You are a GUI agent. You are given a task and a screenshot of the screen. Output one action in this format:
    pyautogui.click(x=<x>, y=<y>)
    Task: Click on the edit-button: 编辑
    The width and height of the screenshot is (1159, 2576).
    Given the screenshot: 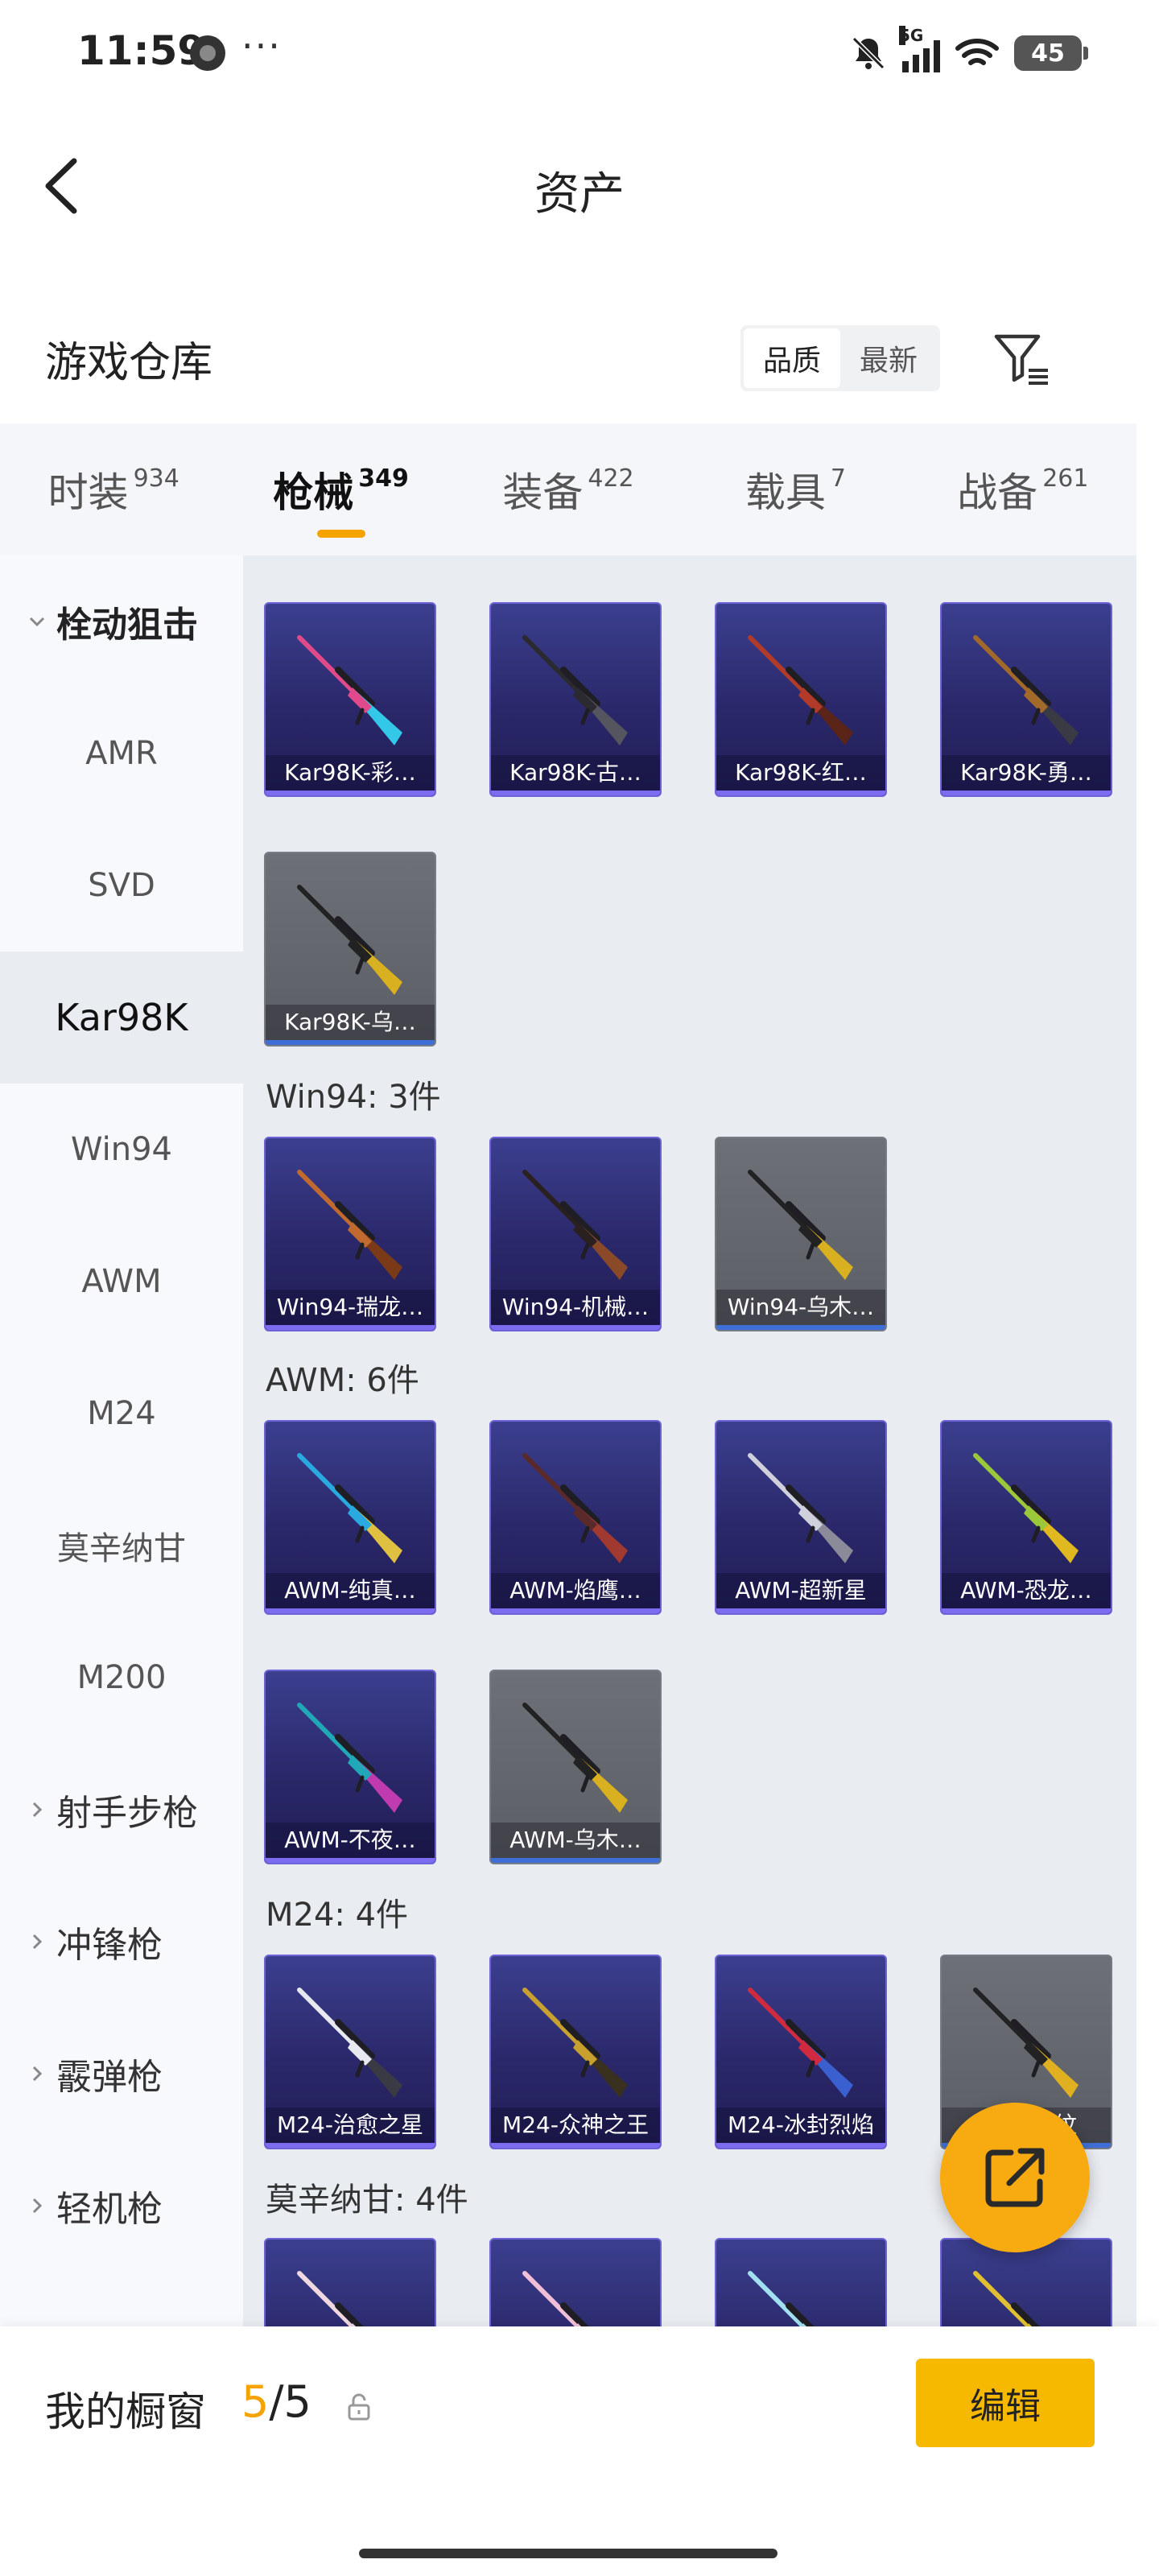 What is the action you would take?
    pyautogui.click(x=1005, y=2403)
    